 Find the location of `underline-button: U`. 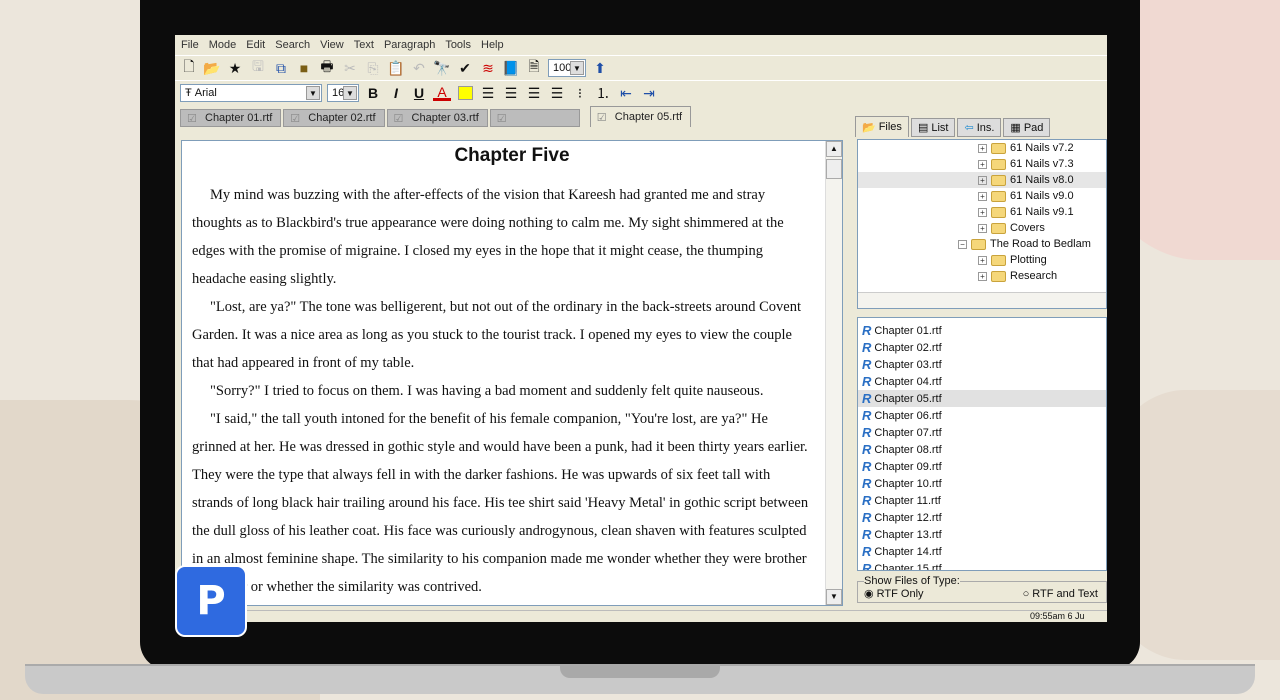

underline-button: U is located at coordinates (419, 93).